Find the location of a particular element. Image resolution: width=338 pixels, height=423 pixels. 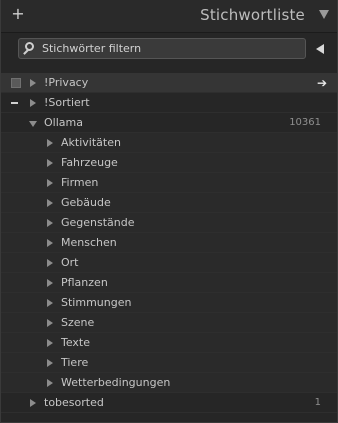

keyword-row: Firmen is located at coordinates (169, 183).